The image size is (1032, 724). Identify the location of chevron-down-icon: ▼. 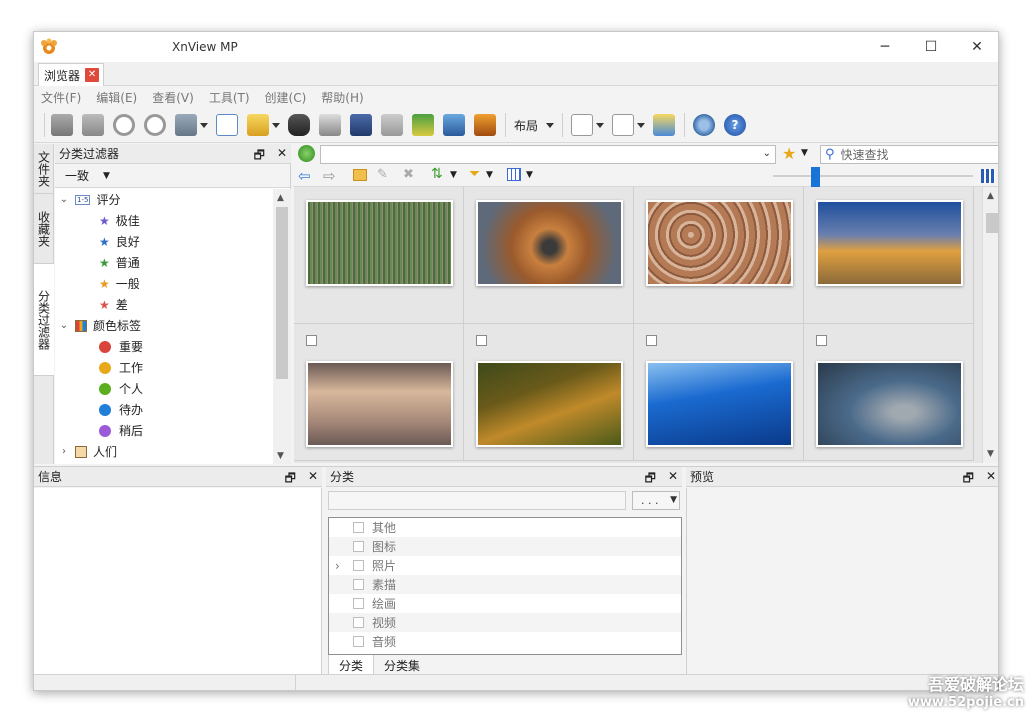
(673, 500).